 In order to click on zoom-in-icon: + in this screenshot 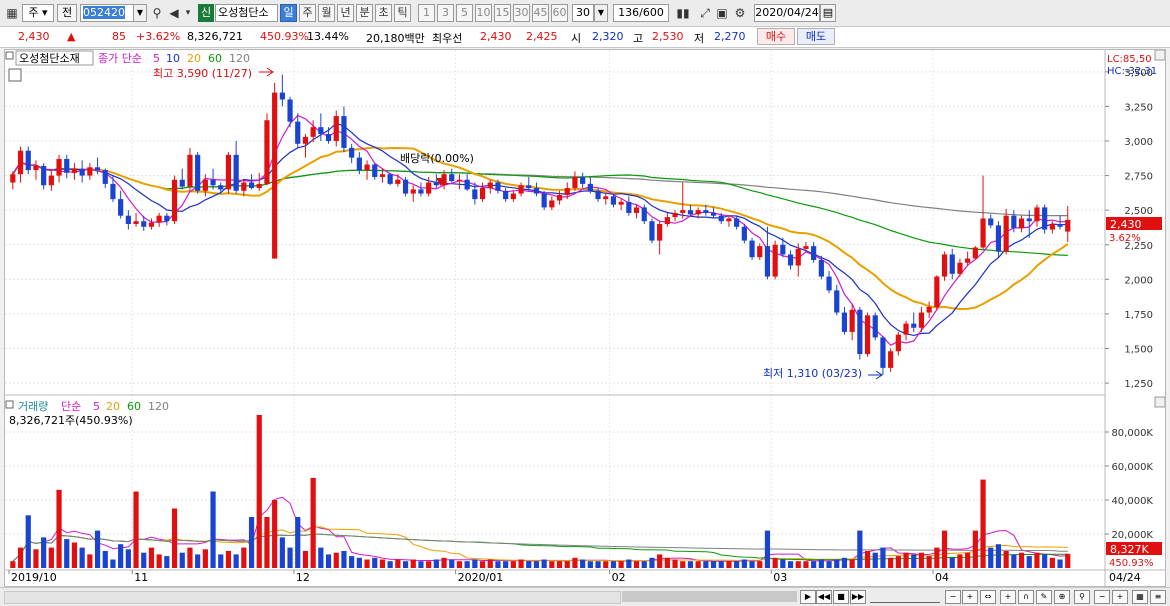, I will do `click(970, 597)`.